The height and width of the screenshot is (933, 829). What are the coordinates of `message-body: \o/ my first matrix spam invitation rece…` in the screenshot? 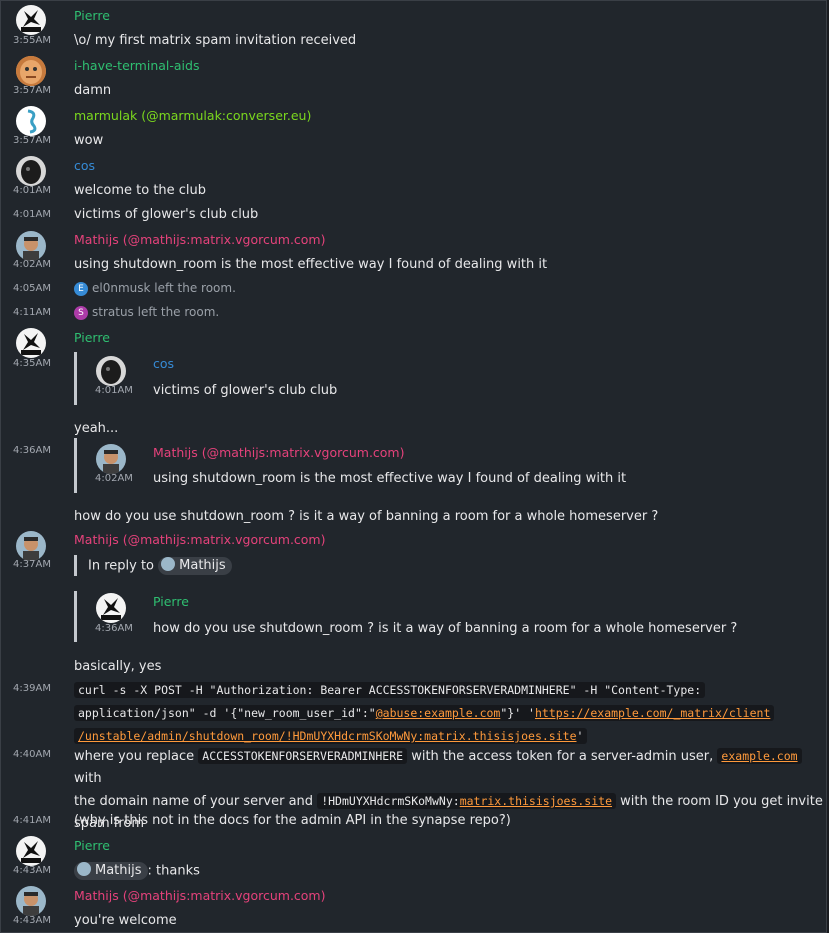 It's located at (215, 40).